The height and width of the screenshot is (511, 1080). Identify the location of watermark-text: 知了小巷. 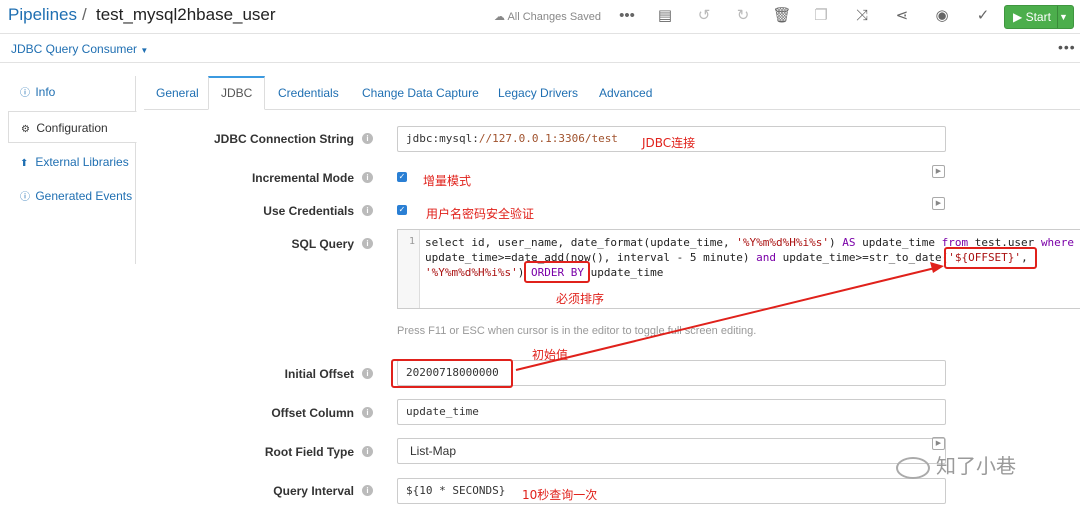
(976, 466).